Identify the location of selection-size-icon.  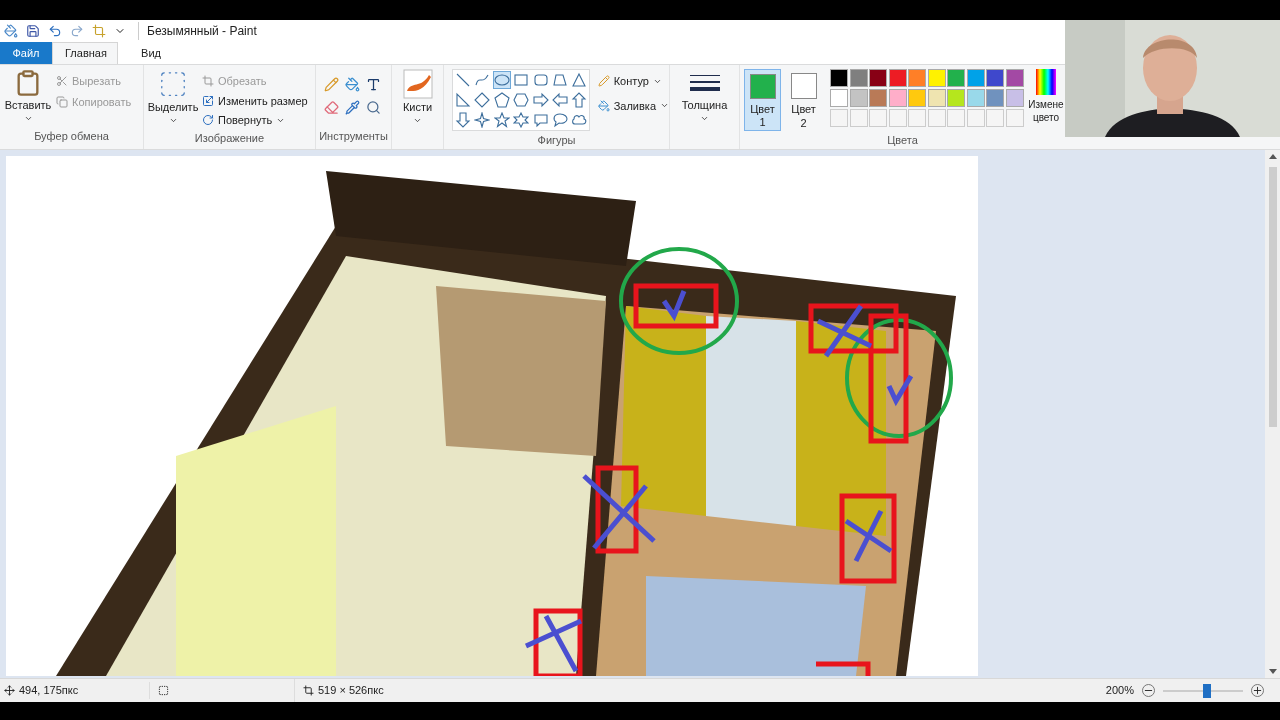
(163, 690).